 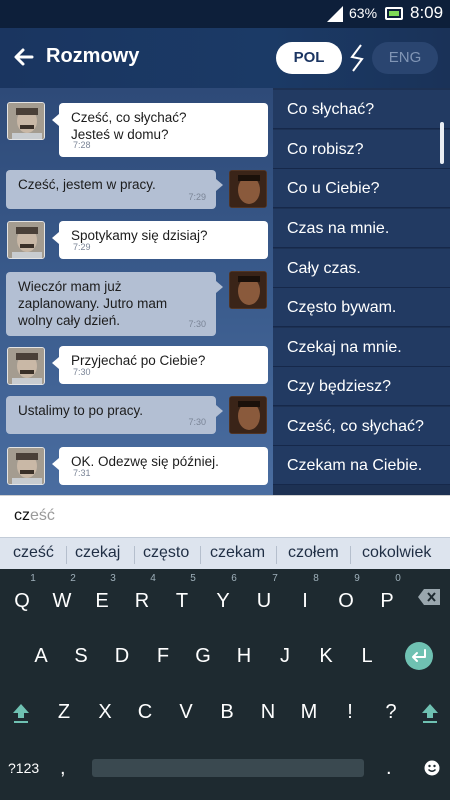 I want to click on key-o: 9O, so click(x=346, y=597).